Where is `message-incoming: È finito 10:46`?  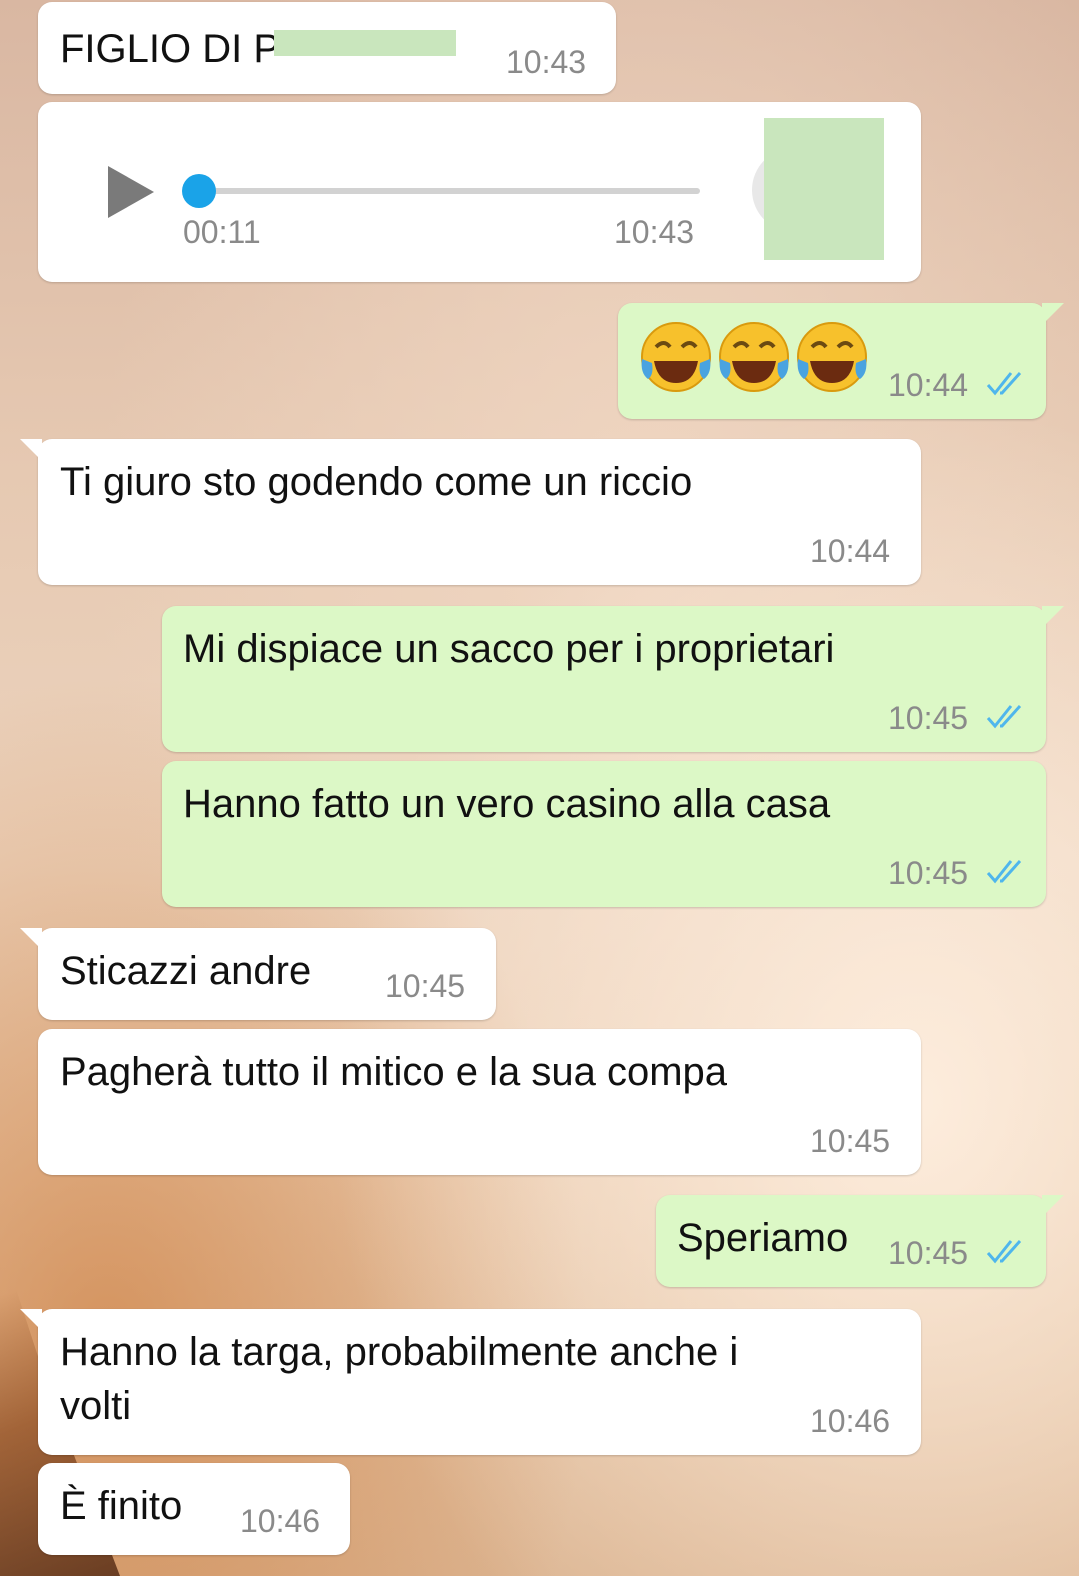 message-incoming: È finito 10:46 is located at coordinates (194, 1509).